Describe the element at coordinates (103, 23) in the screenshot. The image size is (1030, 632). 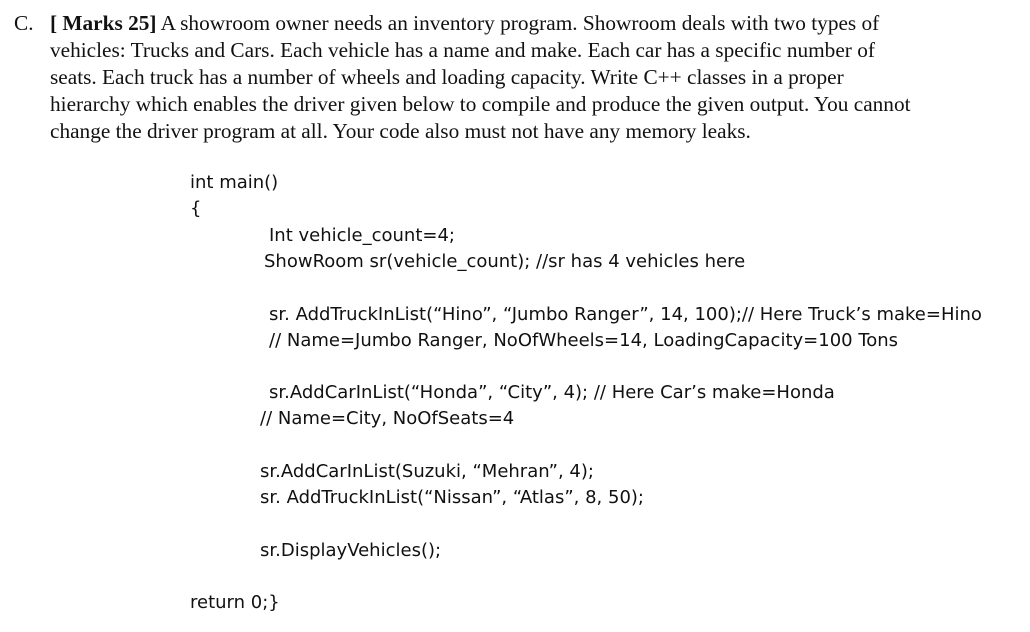
I see `question-marks: [ Marks 25]` at that location.